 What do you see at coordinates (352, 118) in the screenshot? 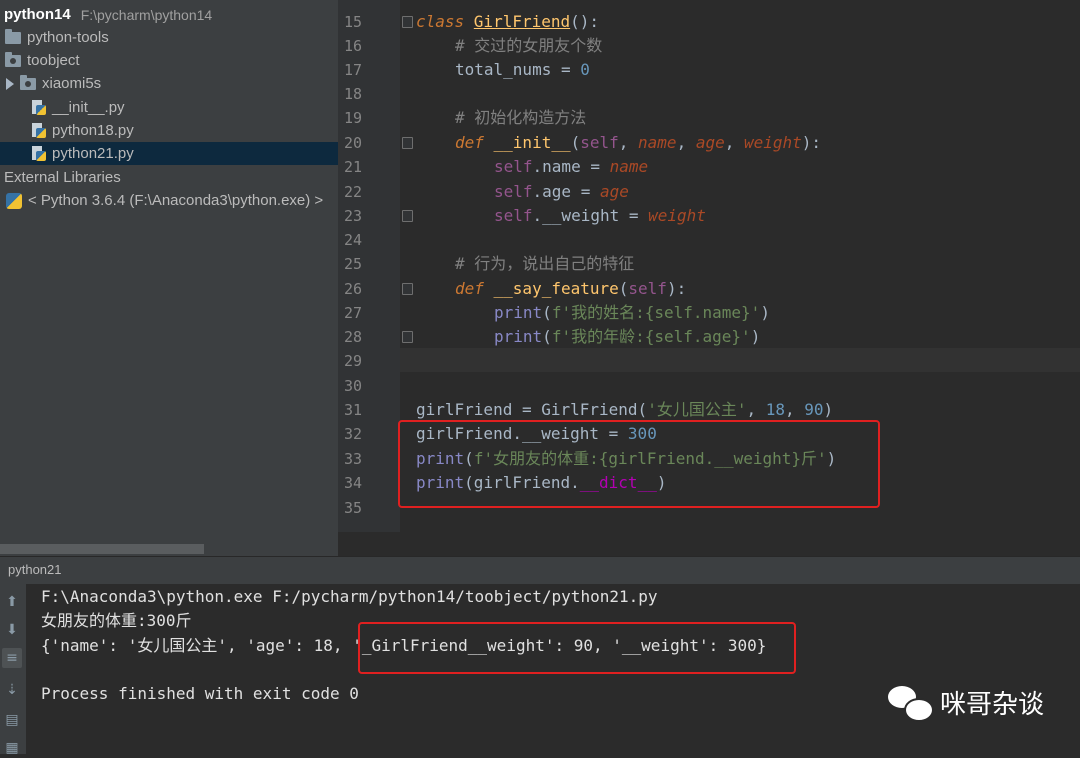
I see `line-number: 19` at bounding box center [352, 118].